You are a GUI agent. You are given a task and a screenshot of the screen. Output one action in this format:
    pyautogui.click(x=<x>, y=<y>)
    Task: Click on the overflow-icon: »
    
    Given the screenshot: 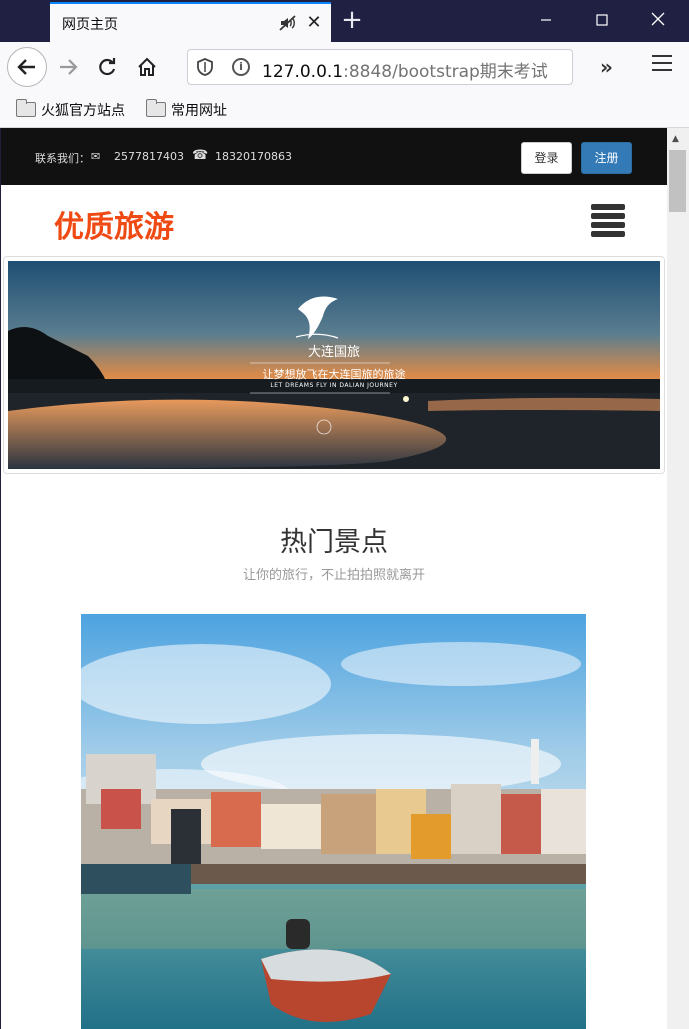 What is the action you would take?
    pyautogui.click(x=606, y=67)
    